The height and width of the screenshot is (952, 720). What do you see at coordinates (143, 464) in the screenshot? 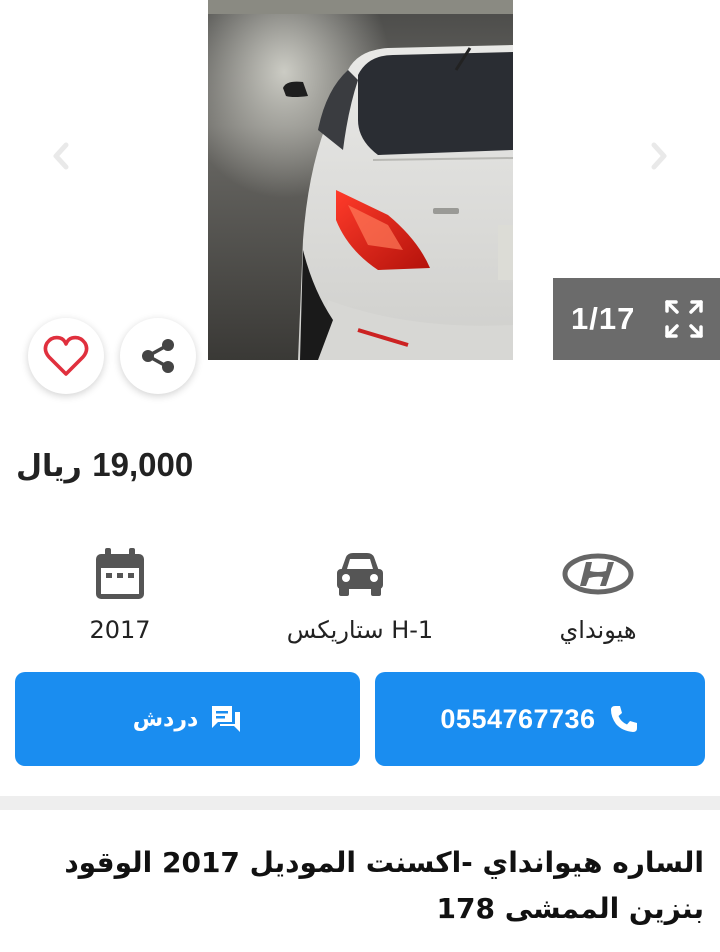
I see `price-value: 19,000` at bounding box center [143, 464].